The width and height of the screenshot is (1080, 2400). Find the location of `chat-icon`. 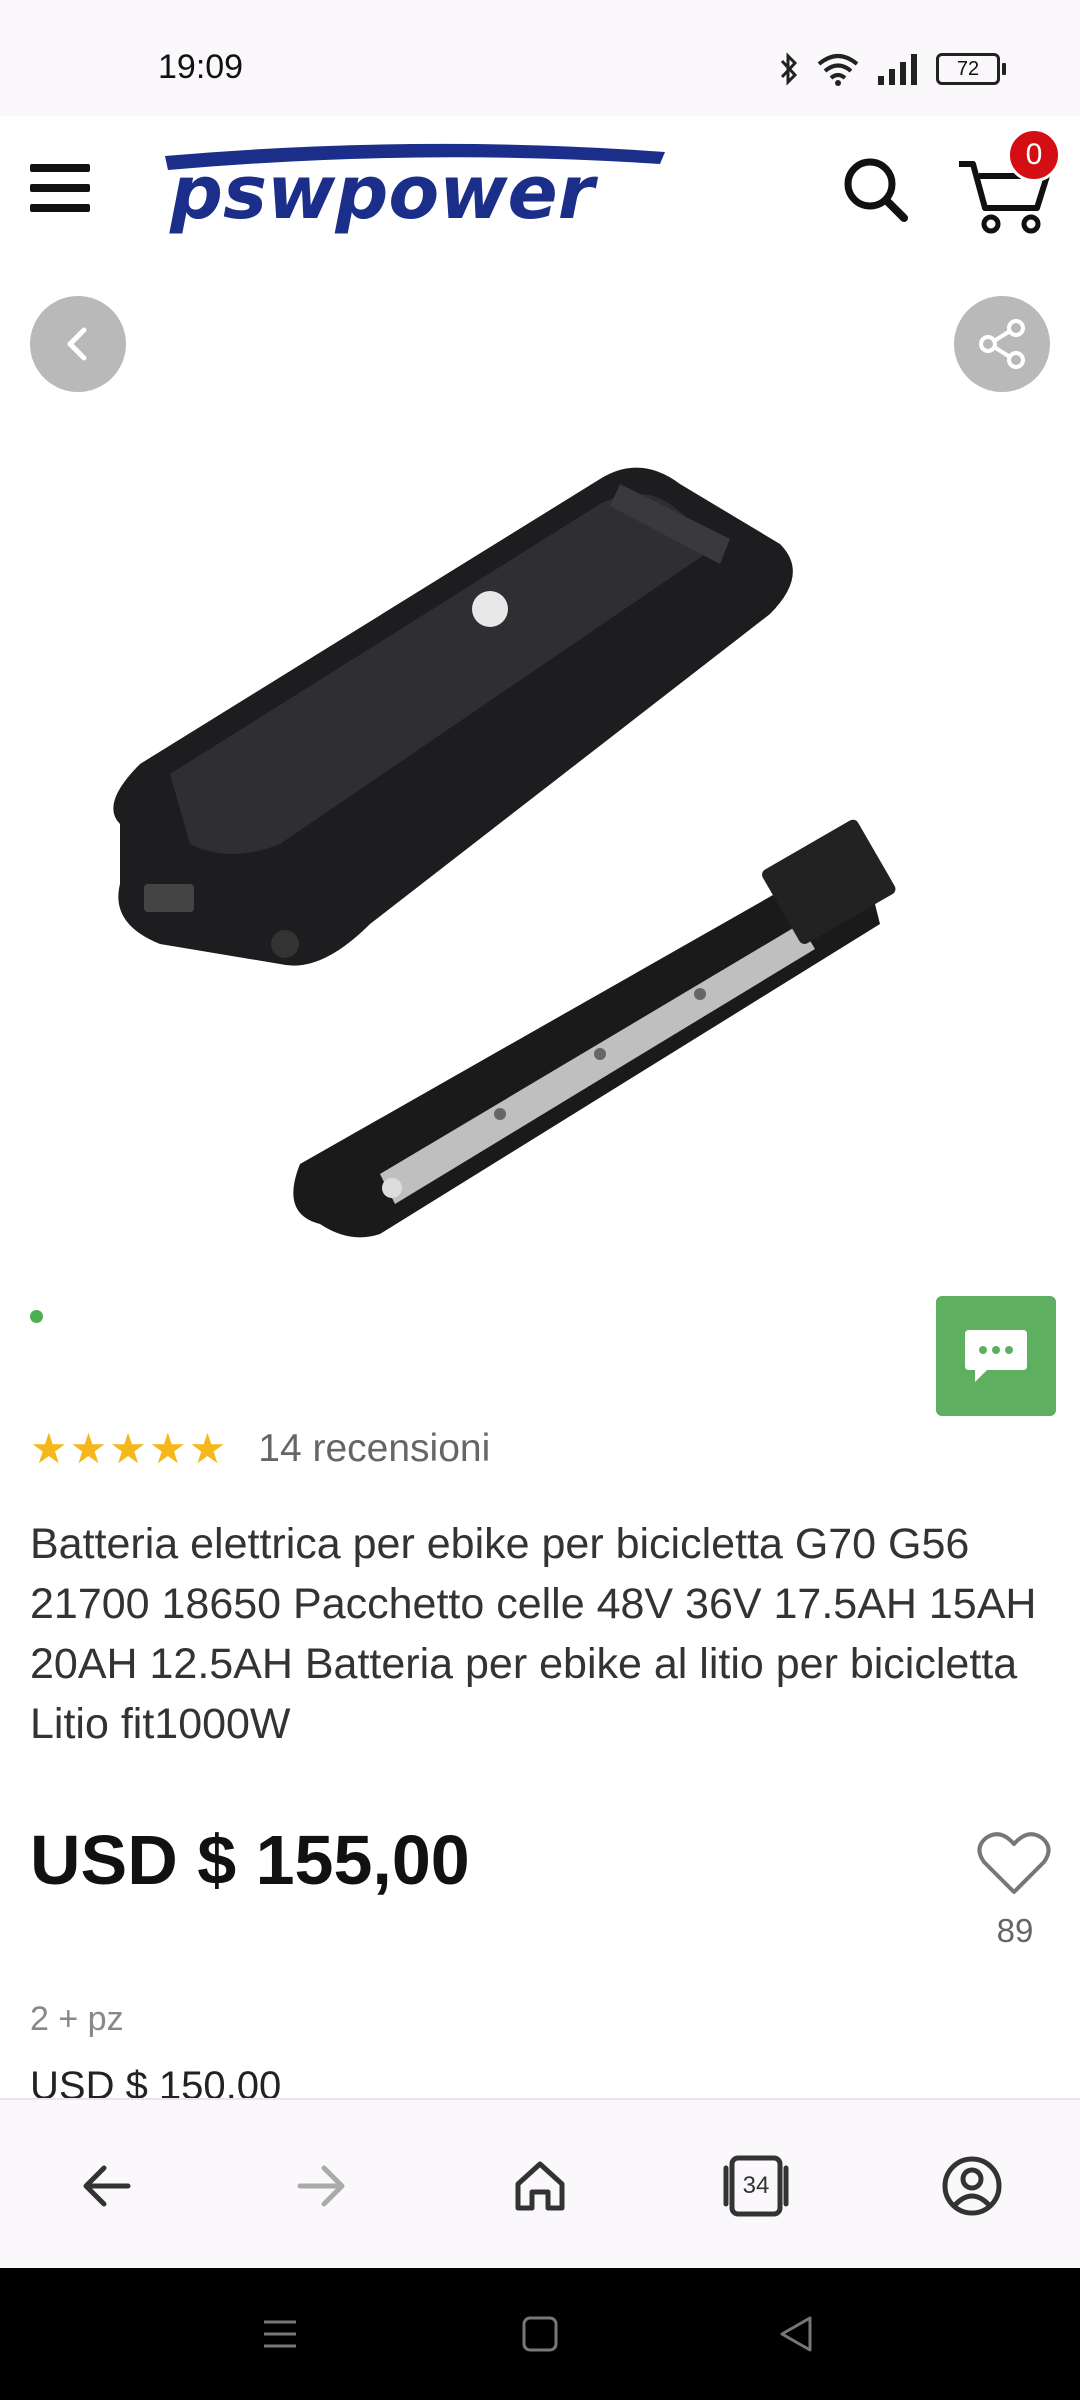

chat-icon is located at coordinates (996, 1356).